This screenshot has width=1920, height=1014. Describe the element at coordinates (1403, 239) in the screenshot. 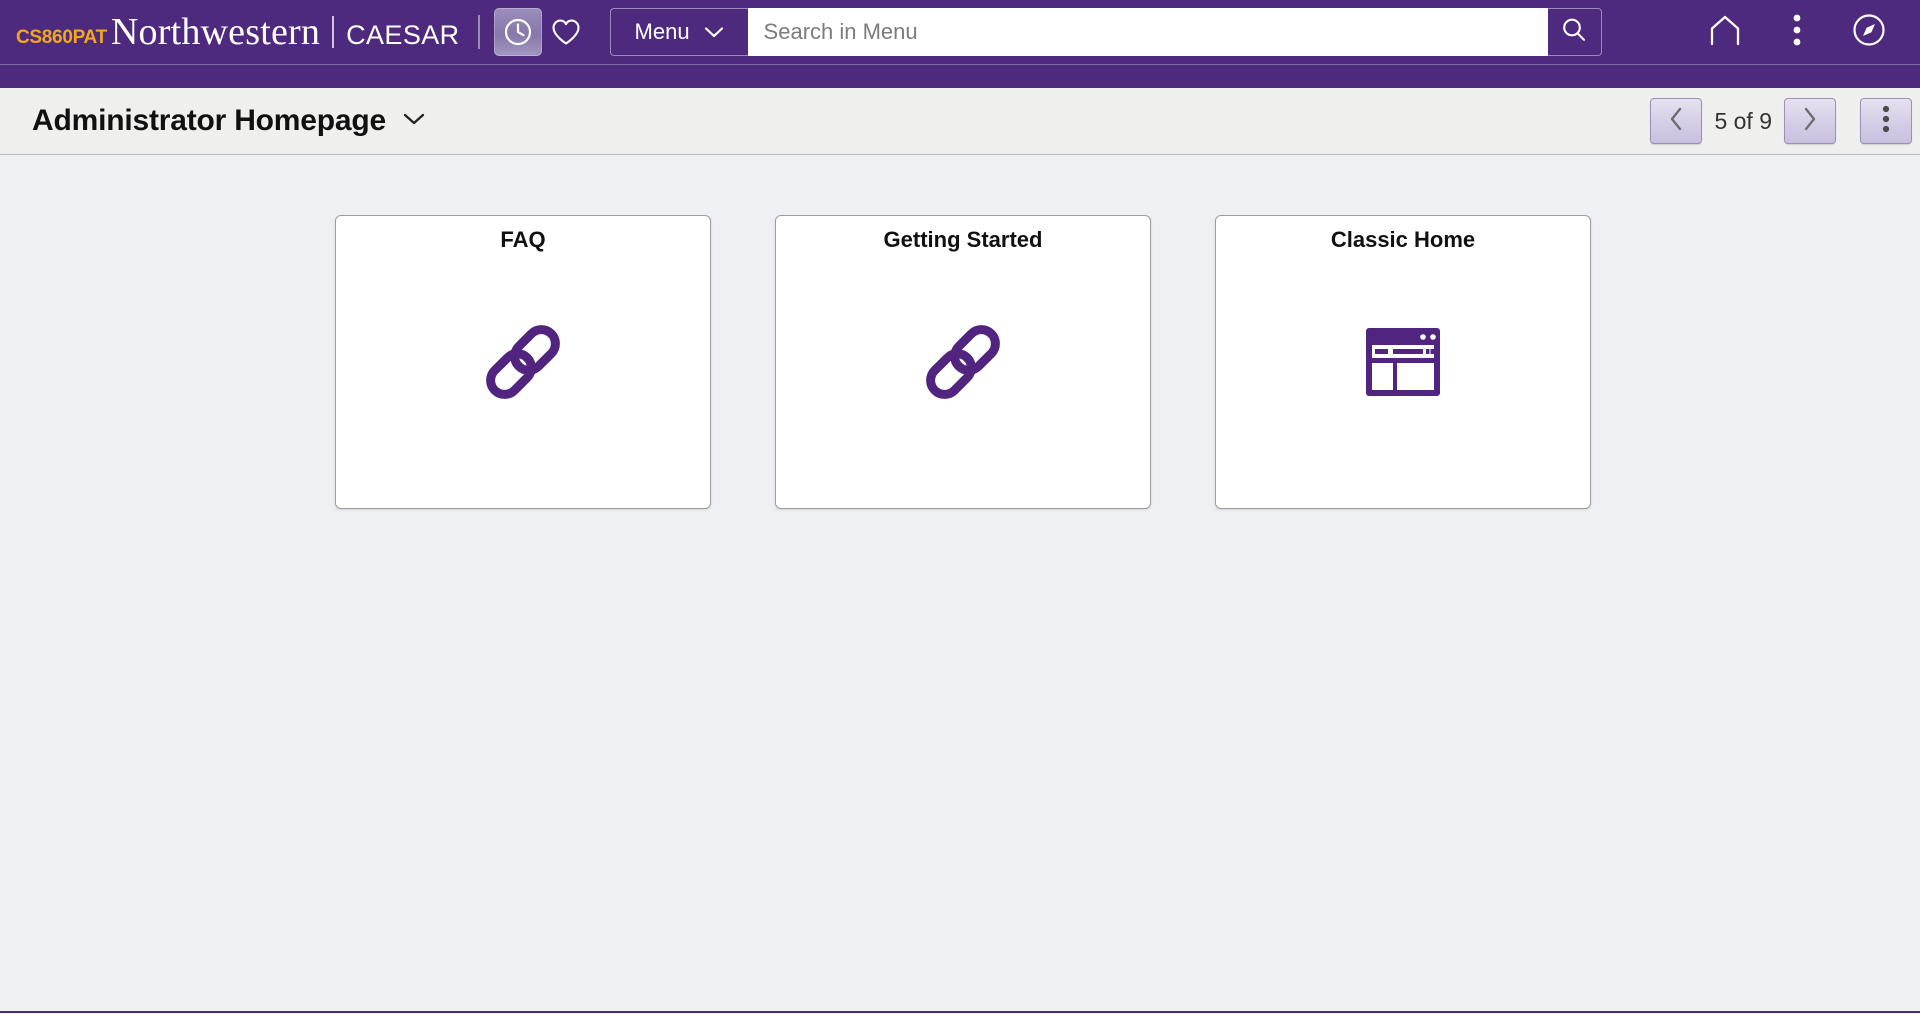

I see `tile-title: Classic Home` at that location.